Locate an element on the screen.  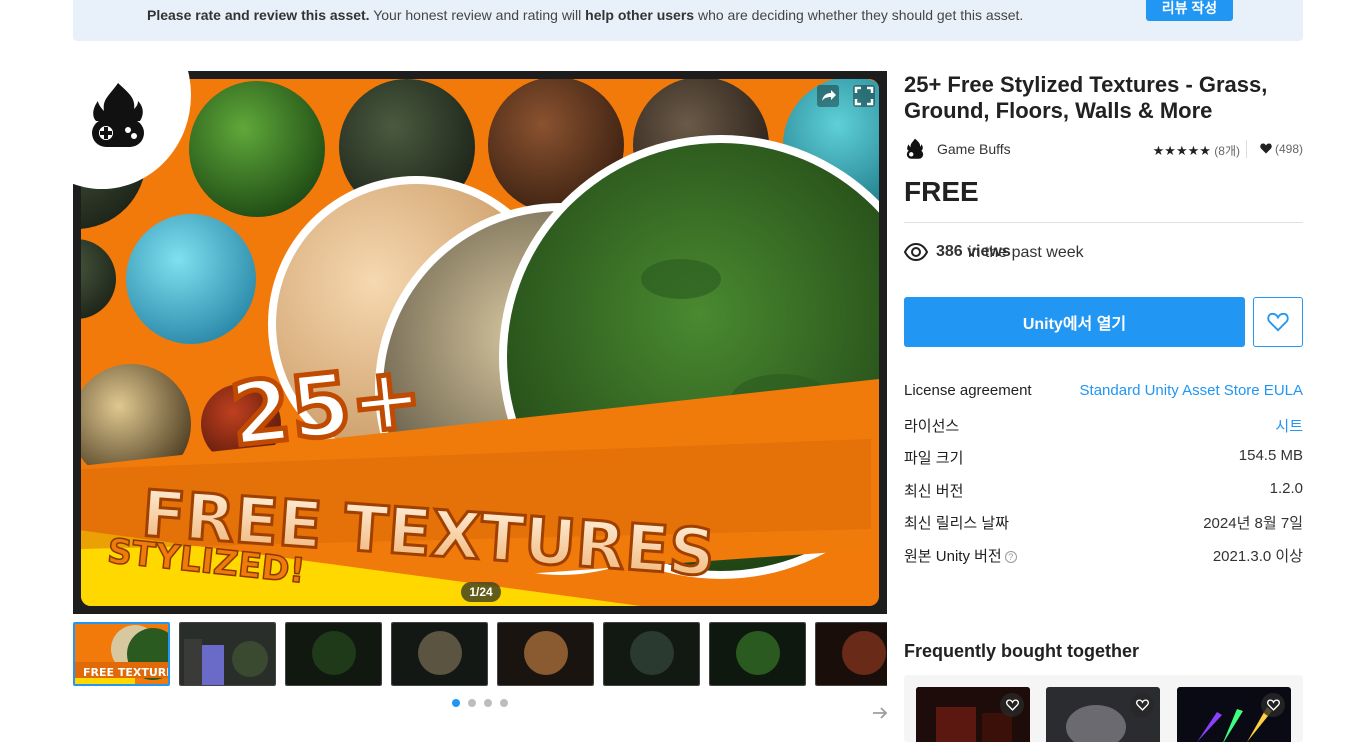
publisher-logo-icon is located at coordinates (915, 149).